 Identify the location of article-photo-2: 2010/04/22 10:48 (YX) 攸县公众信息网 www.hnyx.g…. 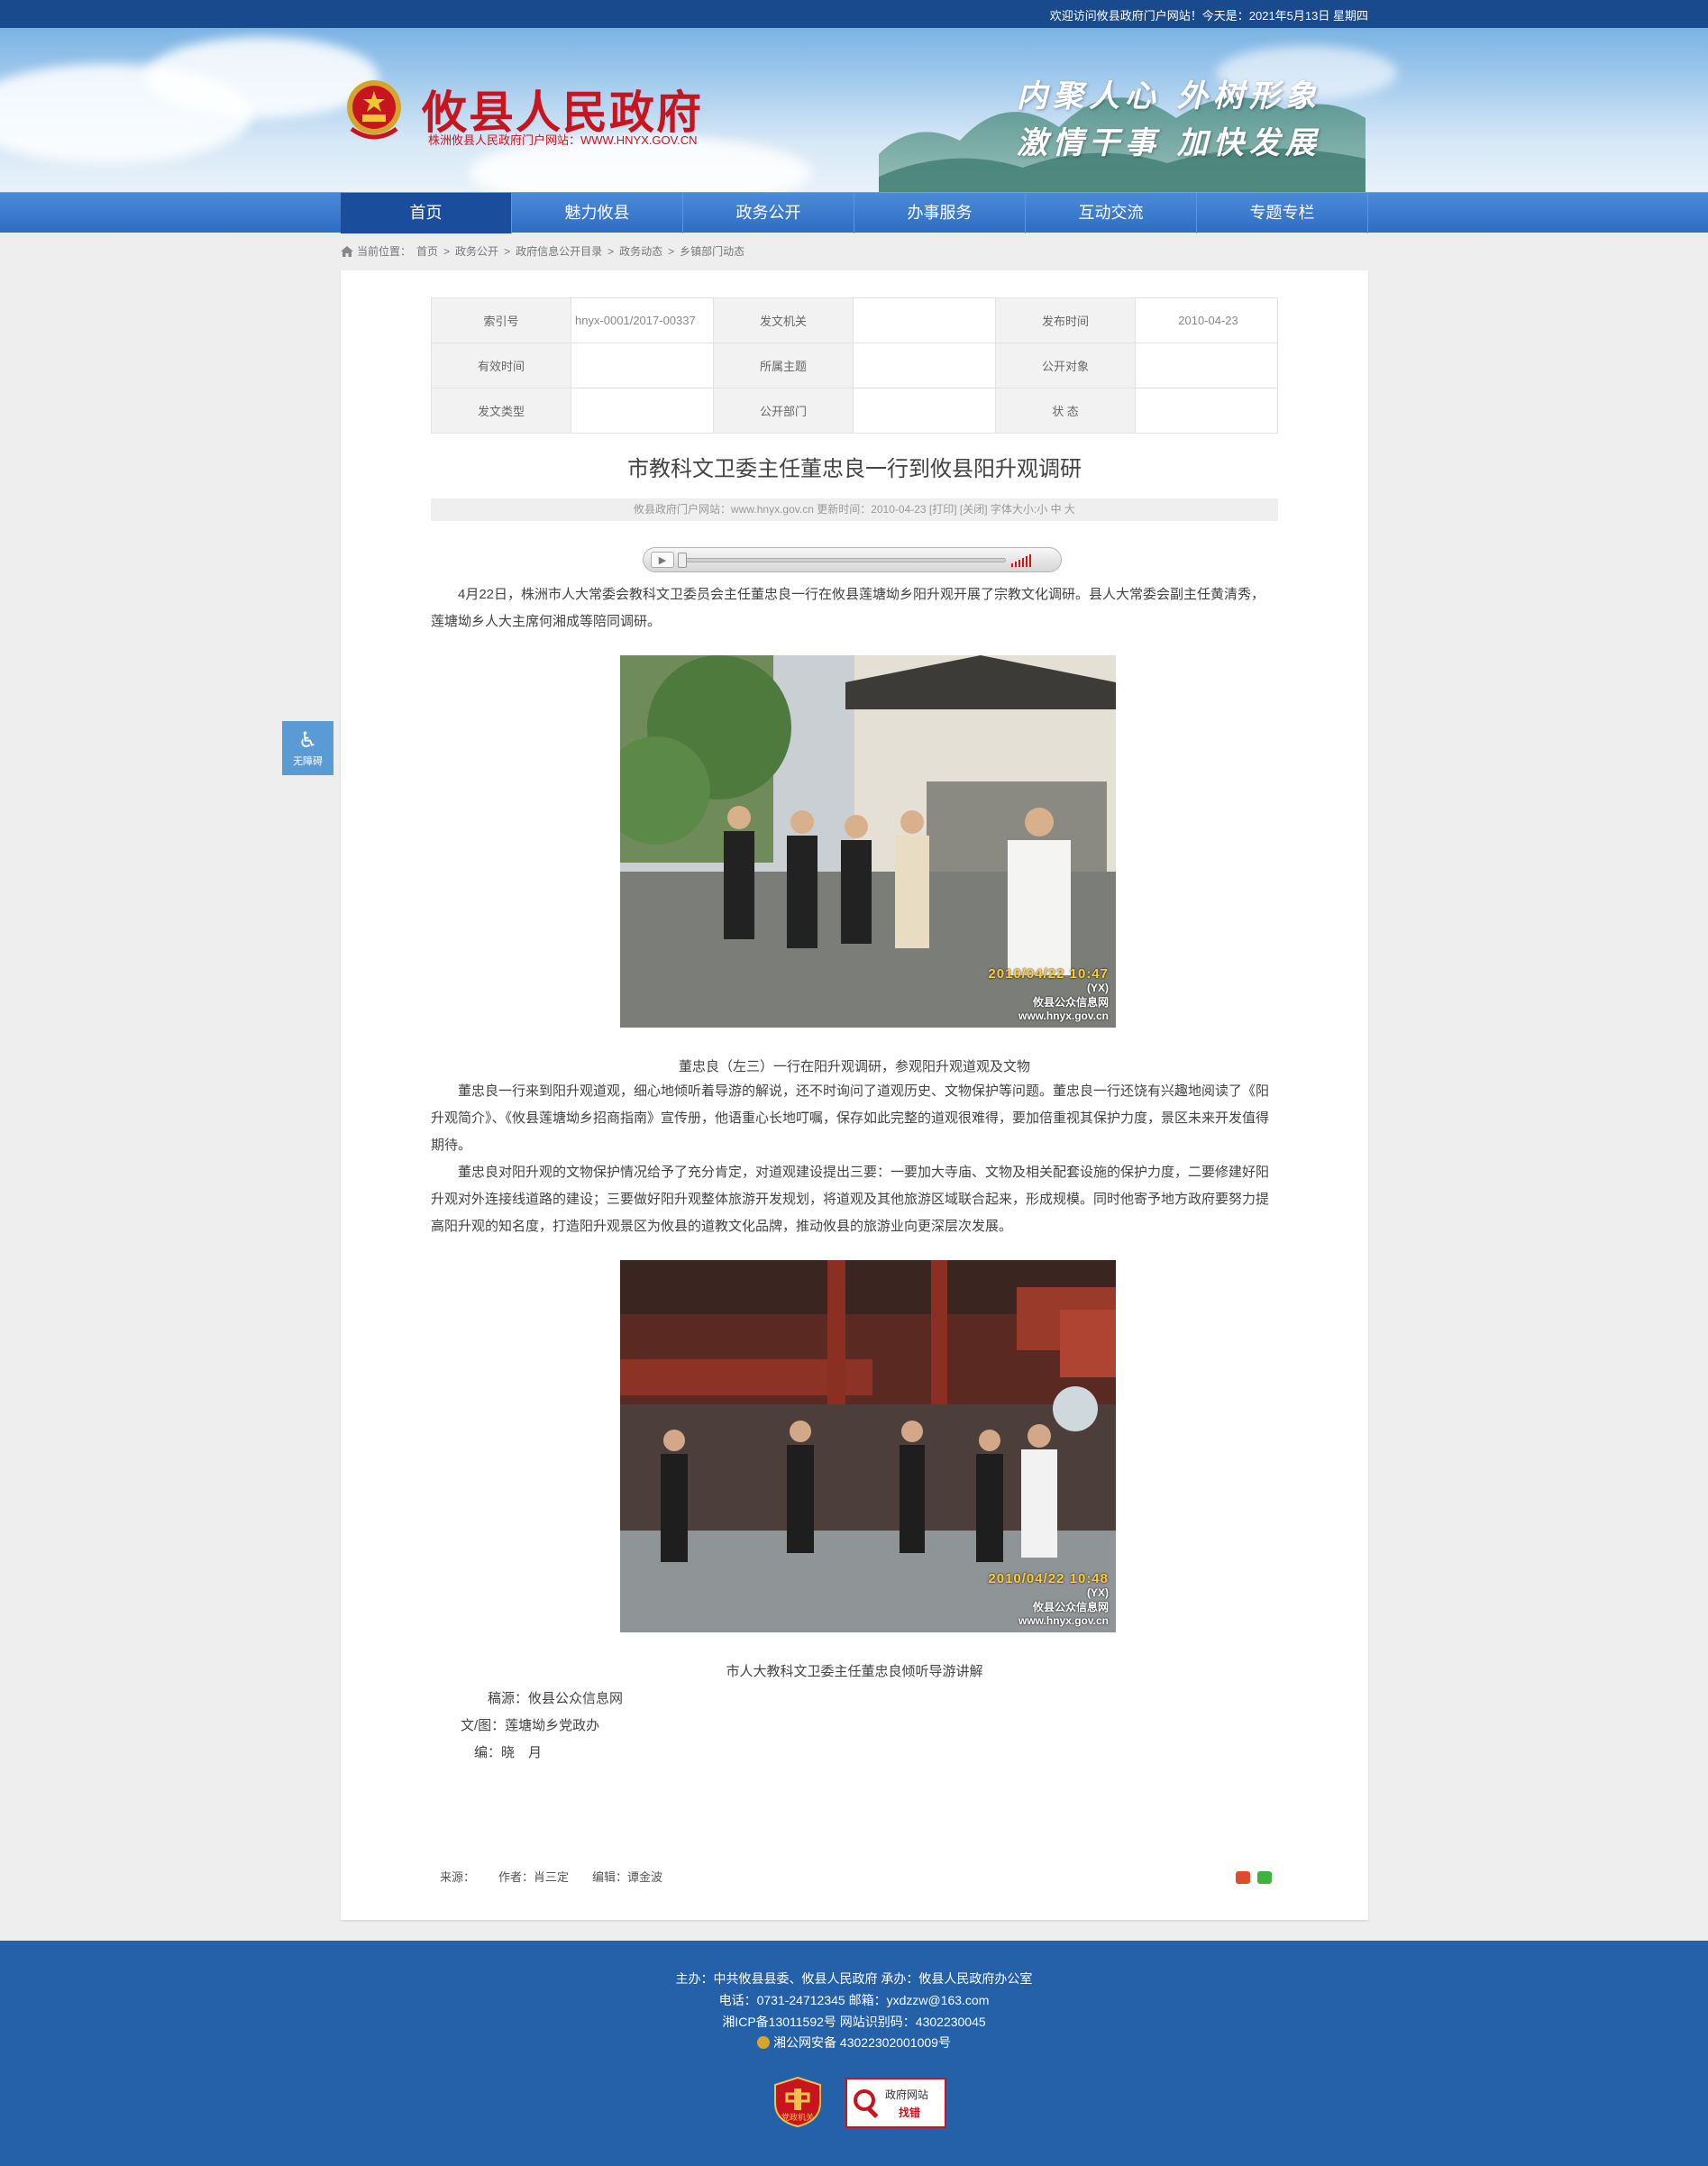
(868, 1446).